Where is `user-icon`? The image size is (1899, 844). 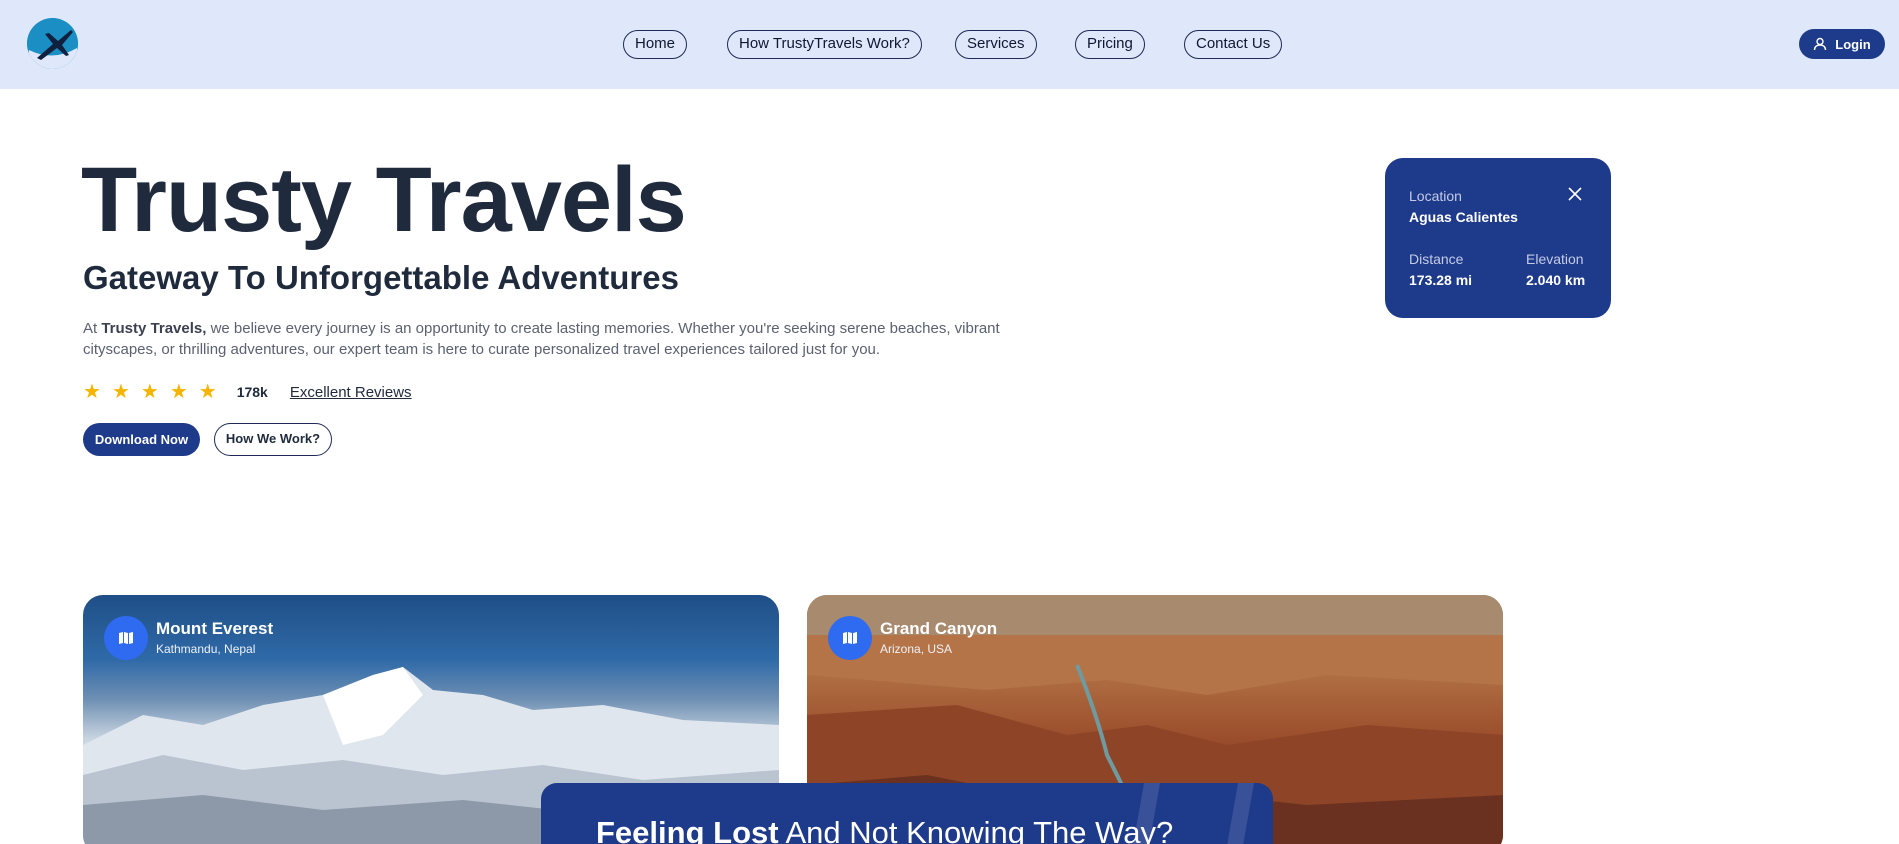 user-icon is located at coordinates (1820, 44).